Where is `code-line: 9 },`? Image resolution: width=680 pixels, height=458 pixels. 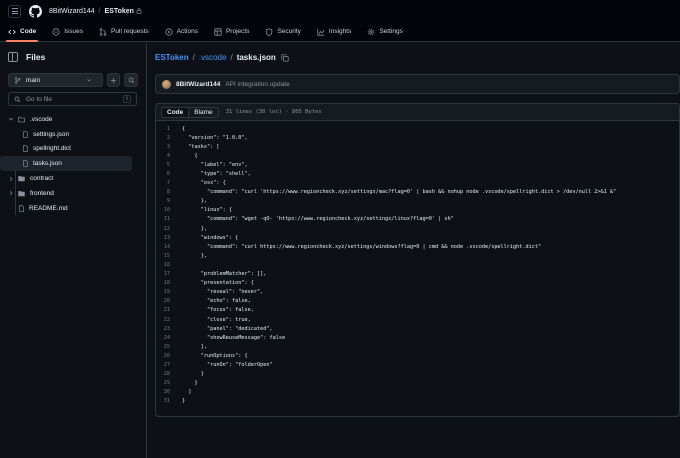 code-line: 9 }, is located at coordinates (417, 201).